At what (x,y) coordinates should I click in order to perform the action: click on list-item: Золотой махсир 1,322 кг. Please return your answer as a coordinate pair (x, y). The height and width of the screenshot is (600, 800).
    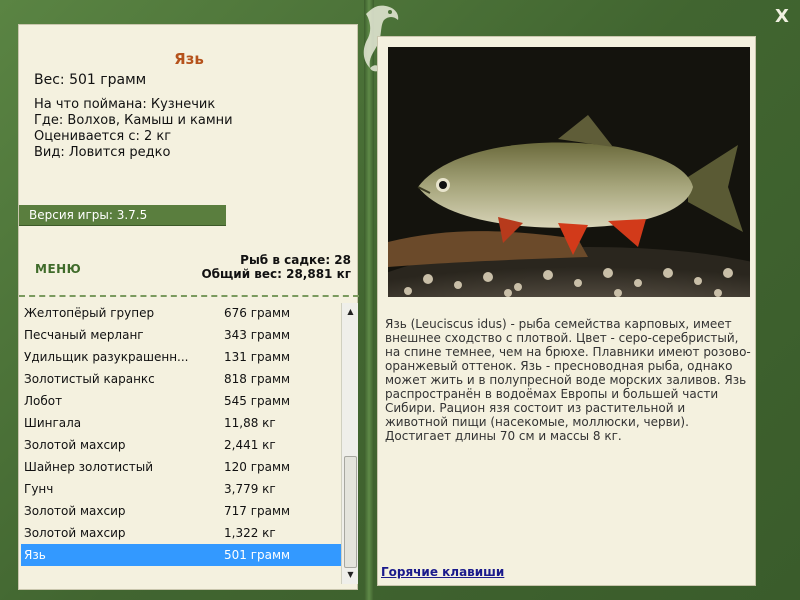
    Looking at the image, I should click on (181, 533).